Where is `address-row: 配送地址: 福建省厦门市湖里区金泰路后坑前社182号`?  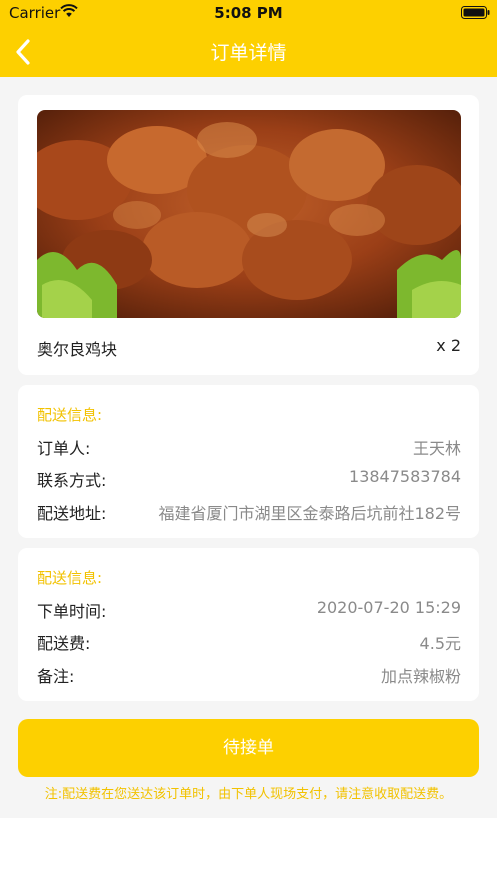
address-row: 配送地址: 福建省厦门市湖里区金泰路后坑前社182号 is located at coordinates (249, 512).